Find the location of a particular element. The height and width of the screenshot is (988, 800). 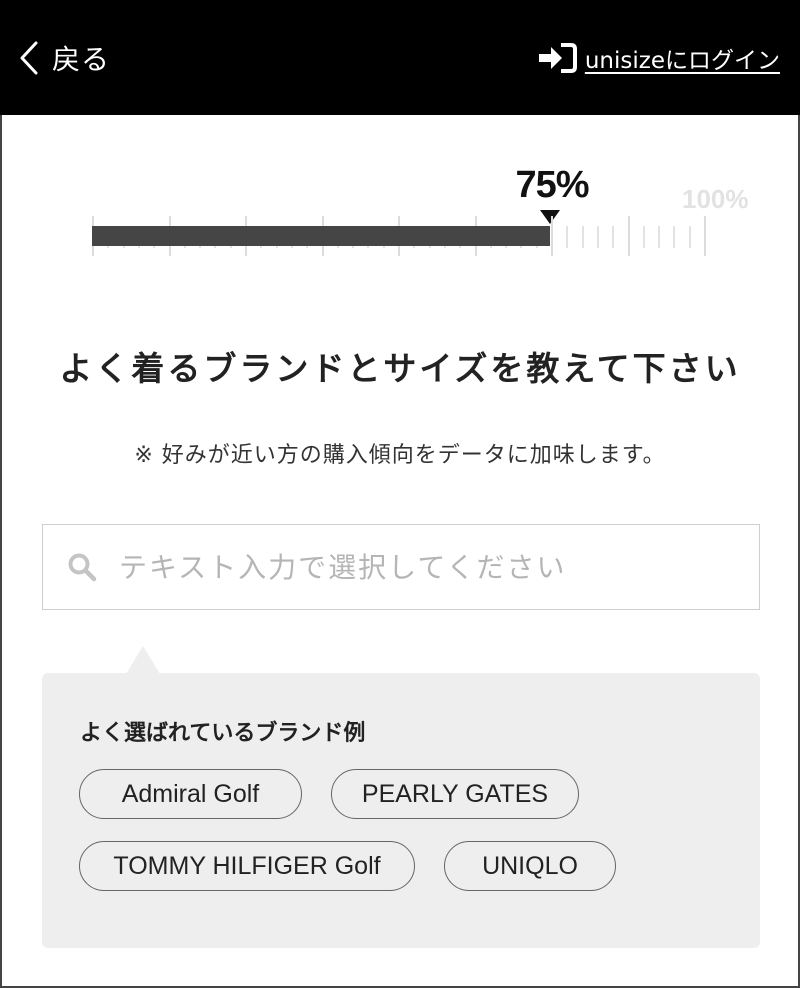

login-link: unisizeにログイン is located at coordinates (659, 58).